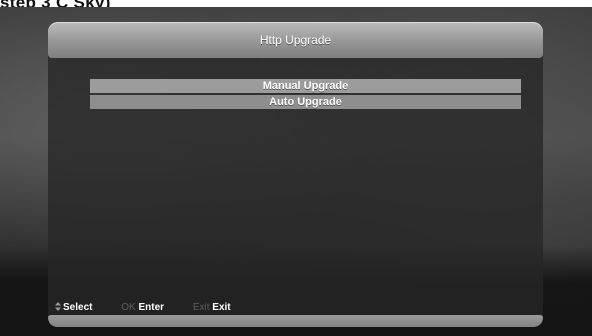 This screenshot has height=336, width=592. Describe the element at coordinates (128, 307) in the screenshot. I see `ok-key-hint: OK` at that location.